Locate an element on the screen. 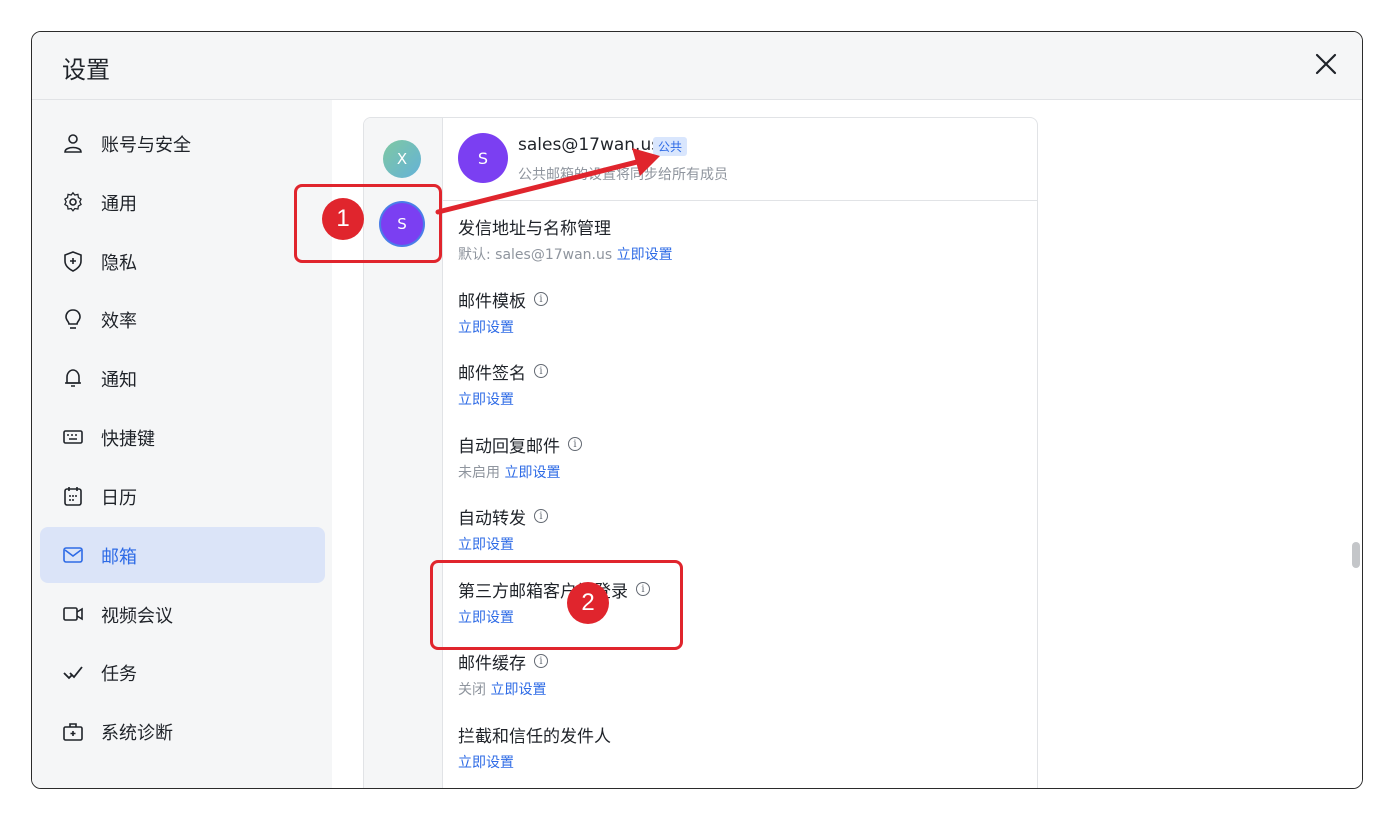 Image resolution: width=1396 pixels, height=822 pixels. lightbulb-icon is located at coordinates (73, 319).